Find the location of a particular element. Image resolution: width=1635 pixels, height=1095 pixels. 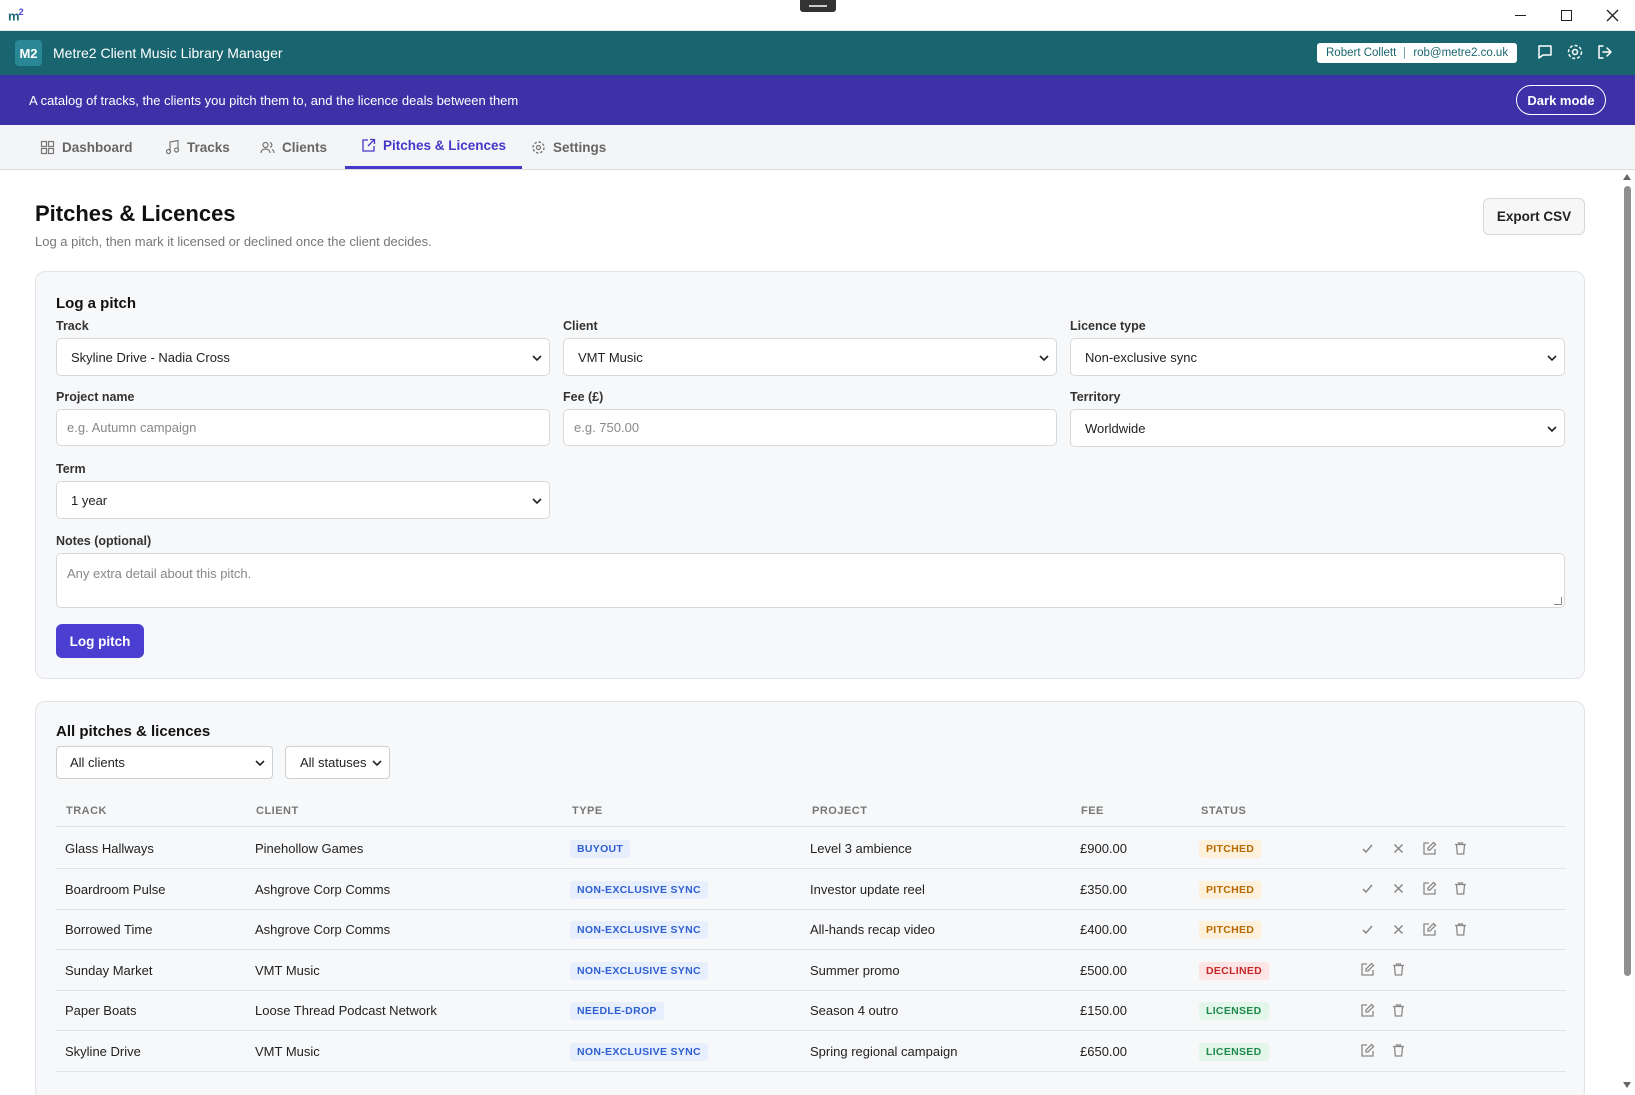

app-logo: m2 is located at coordinates (16, 15).